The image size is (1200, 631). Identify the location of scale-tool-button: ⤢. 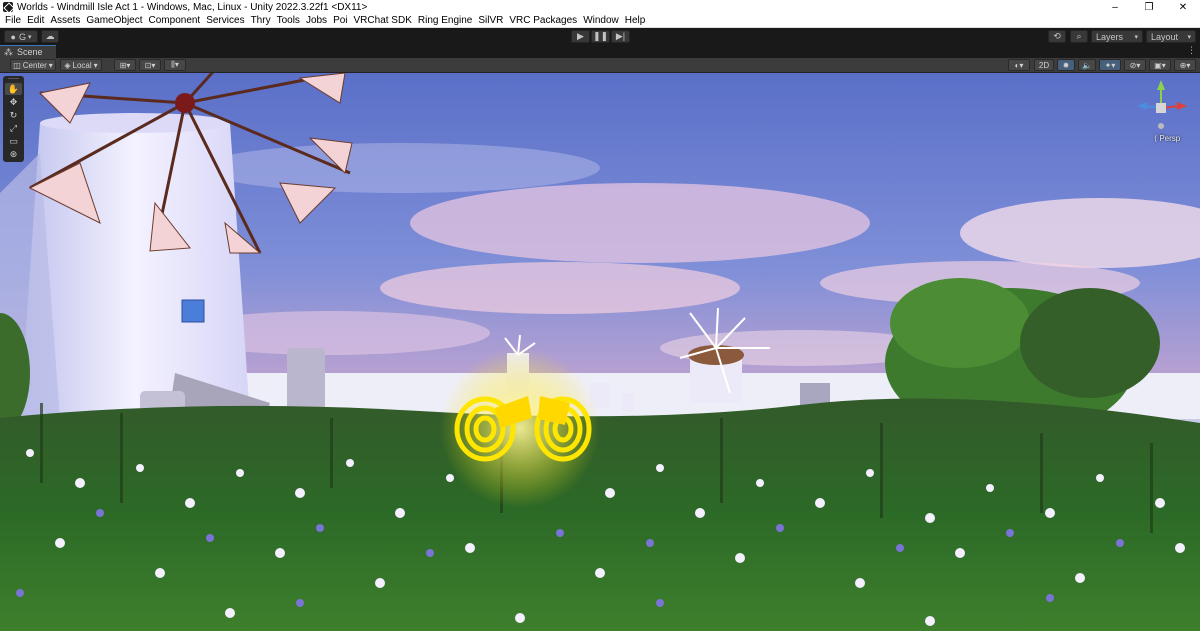
(13, 128).